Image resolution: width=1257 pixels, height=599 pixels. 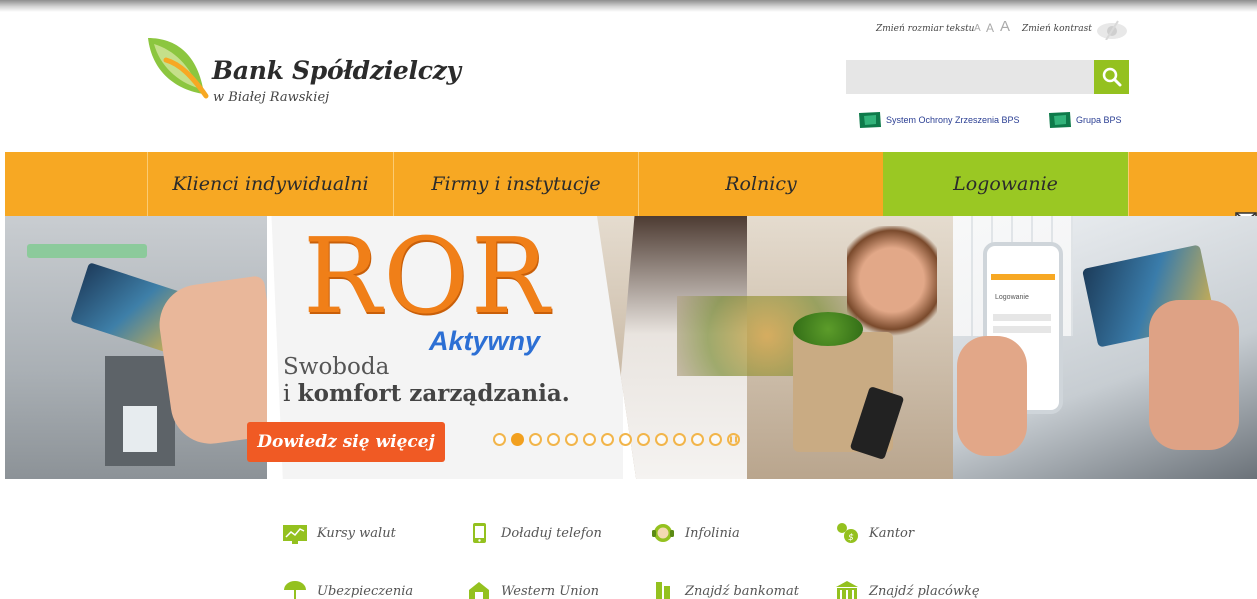 What do you see at coordinates (485, 341) in the screenshot?
I see `promo-subtitle: Aktywny` at bounding box center [485, 341].